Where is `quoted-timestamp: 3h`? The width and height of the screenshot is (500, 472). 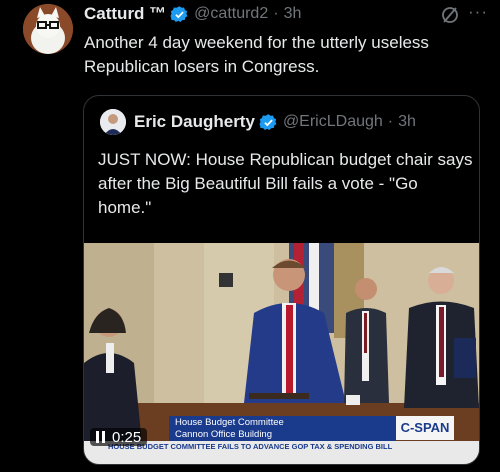
quoted-timestamp: 3h is located at coordinates (407, 121).